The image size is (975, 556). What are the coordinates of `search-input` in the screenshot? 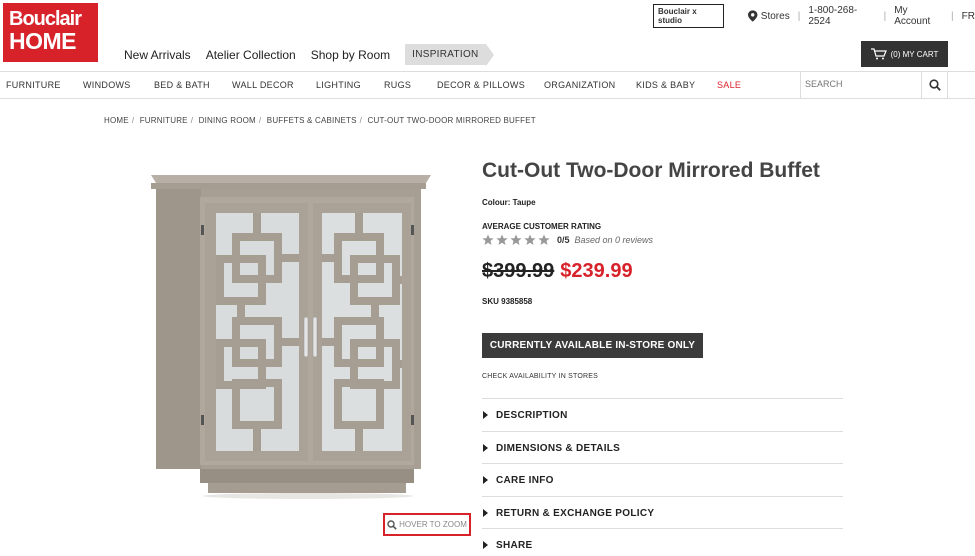 It's located at (860, 84).